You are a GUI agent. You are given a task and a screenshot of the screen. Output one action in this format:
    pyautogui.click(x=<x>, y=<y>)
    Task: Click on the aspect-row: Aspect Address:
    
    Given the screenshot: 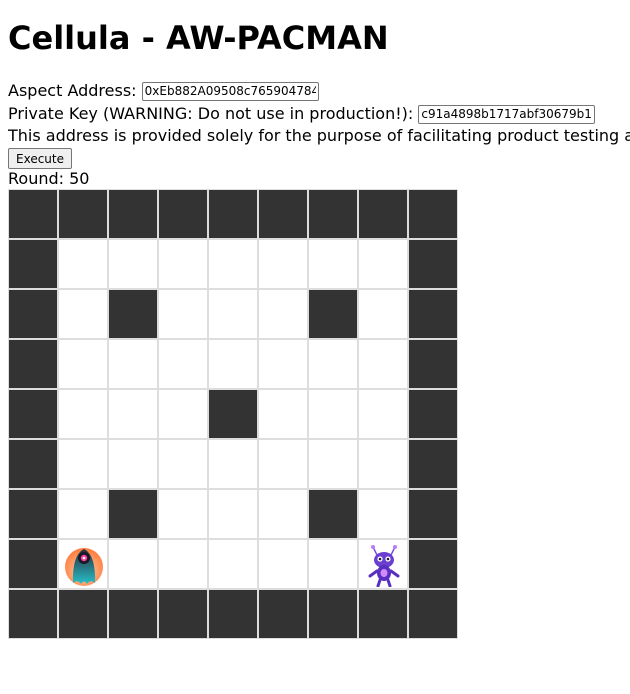 What is the action you would take?
    pyautogui.click(x=315, y=90)
    